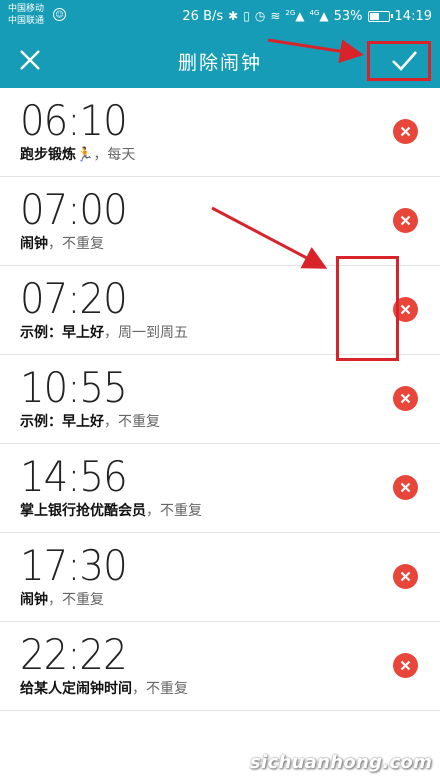 The width and height of the screenshot is (440, 782). Describe the element at coordinates (269, 237) in the screenshot. I see `arrow-to-delete` at that location.